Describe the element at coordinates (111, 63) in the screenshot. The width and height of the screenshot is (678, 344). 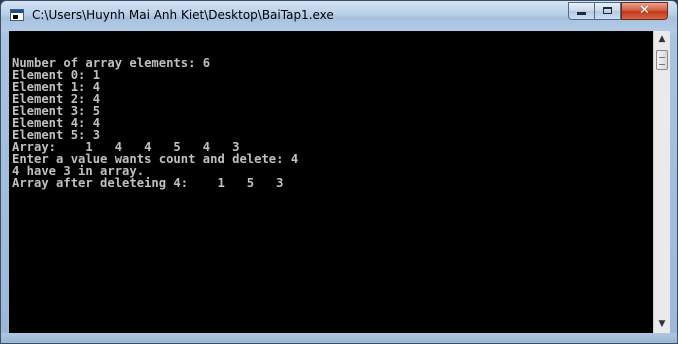
I see `console-line: Number of array elements: 6` at that location.